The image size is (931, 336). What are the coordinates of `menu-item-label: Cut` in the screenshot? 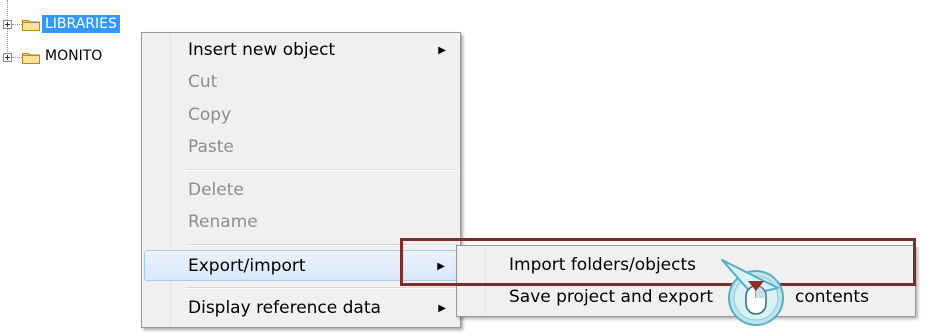 It's located at (203, 82).